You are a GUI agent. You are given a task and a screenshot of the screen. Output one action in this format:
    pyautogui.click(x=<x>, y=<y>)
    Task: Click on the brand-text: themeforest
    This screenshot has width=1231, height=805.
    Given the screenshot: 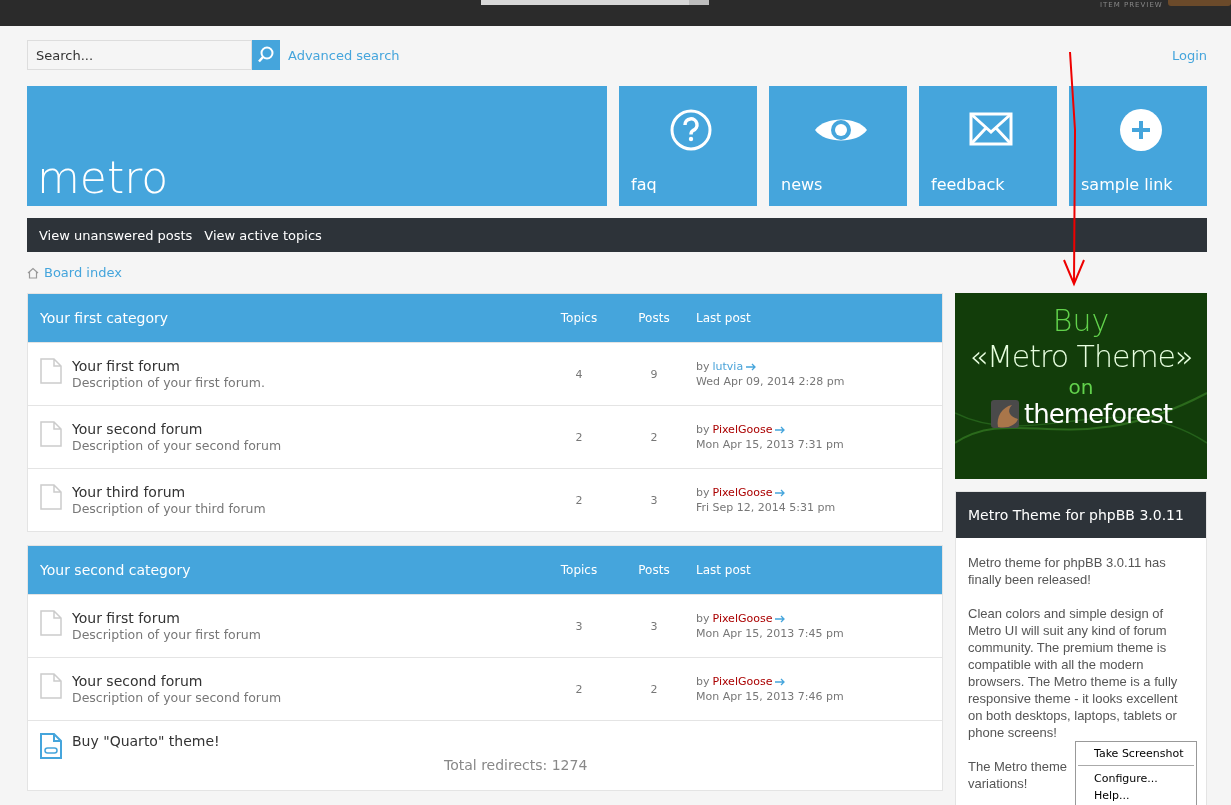 What is the action you would take?
    pyautogui.click(x=1098, y=414)
    